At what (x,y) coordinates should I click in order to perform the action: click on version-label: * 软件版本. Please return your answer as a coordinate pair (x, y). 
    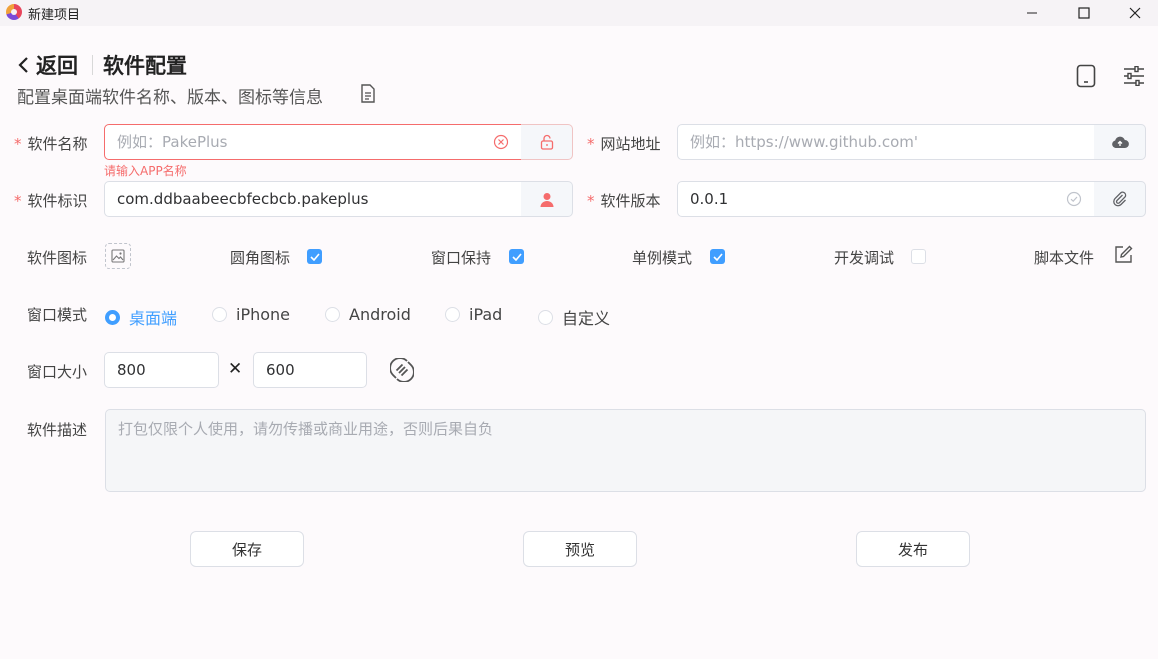
    Looking at the image, I should click on (624, 201).